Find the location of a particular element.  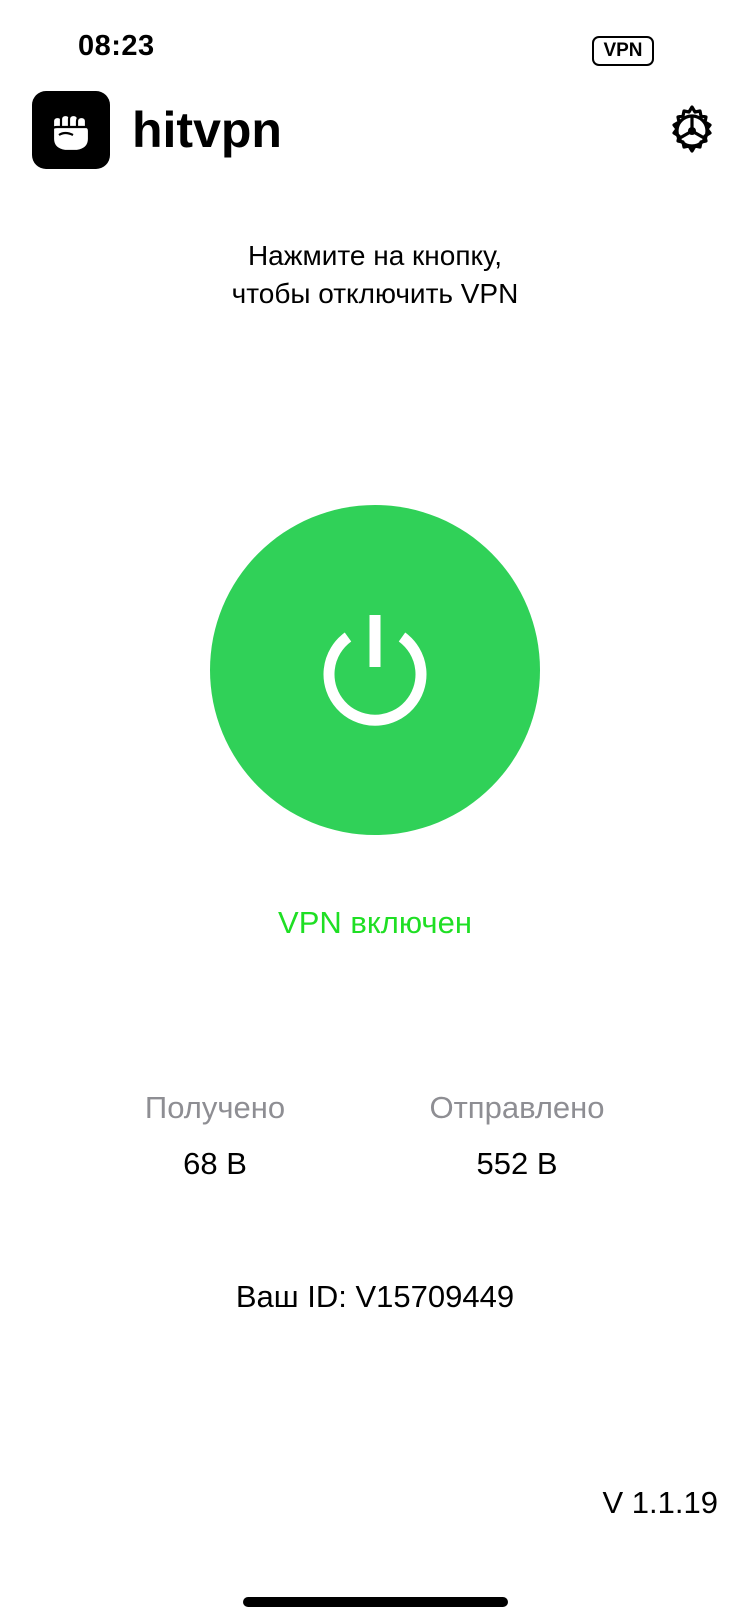

vpn-status-badge: VPN is located at coordinates (623, 51).